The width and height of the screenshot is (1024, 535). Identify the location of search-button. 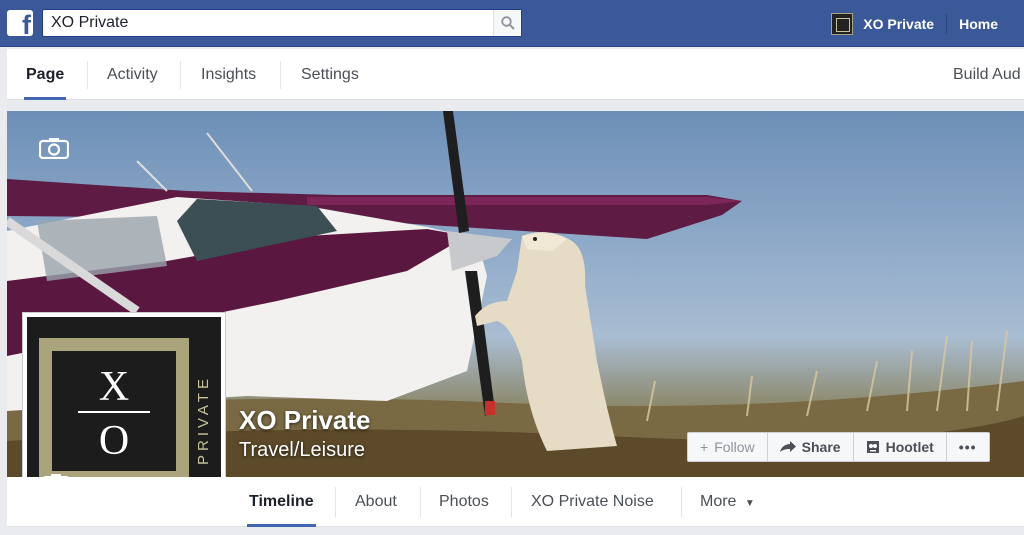
(507, 23).